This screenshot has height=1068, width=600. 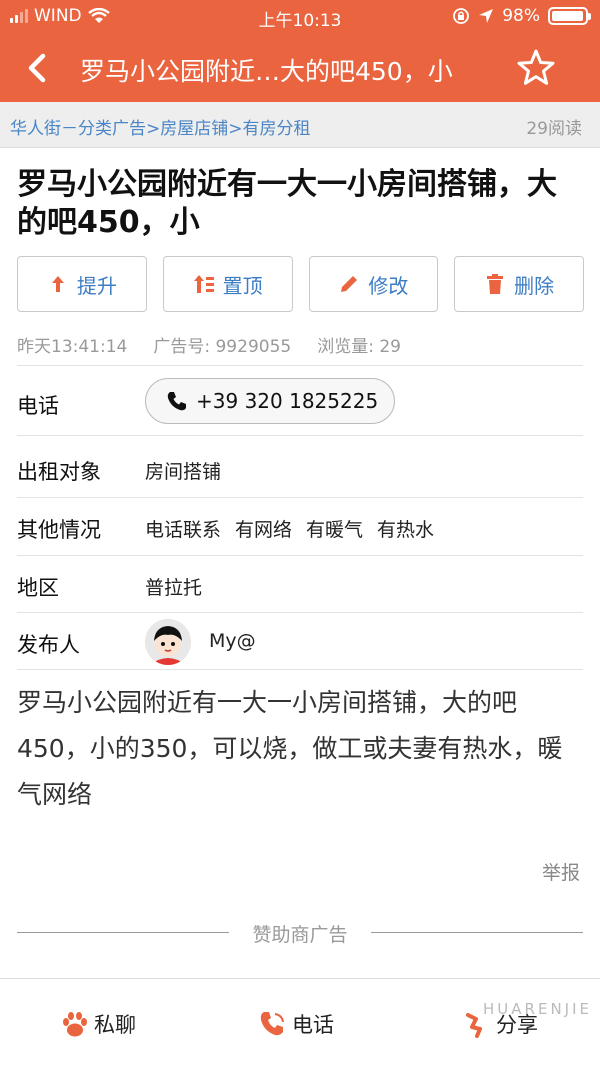 I want to click on private-chat-button: 私聊, so click(x=98, y=1024).